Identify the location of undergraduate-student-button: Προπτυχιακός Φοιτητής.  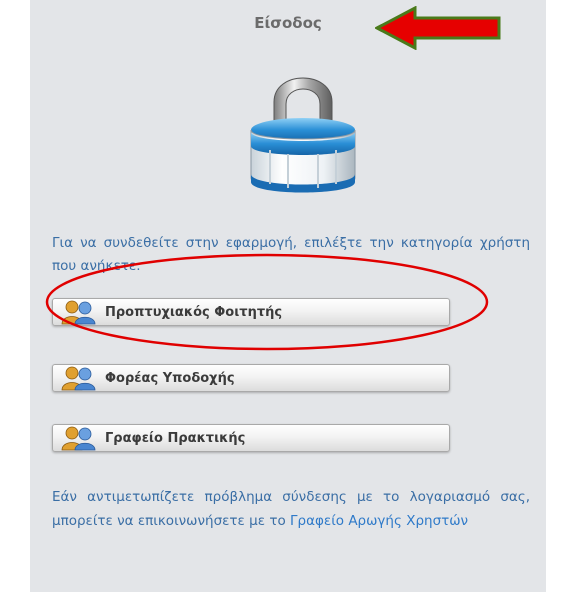
(251, 312).